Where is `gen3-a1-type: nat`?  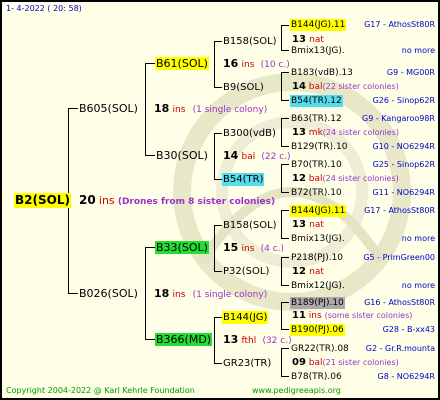
gen3-a1-type: nat is located at coordinates (316, 40).